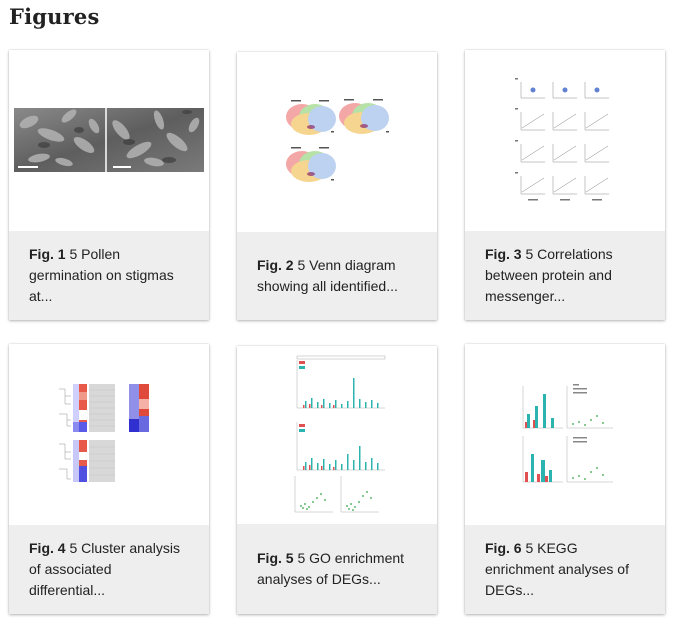 This screenshot has height=624, width=681. I want to click on figure-label-2: Fig. 2, so click(275, 265).